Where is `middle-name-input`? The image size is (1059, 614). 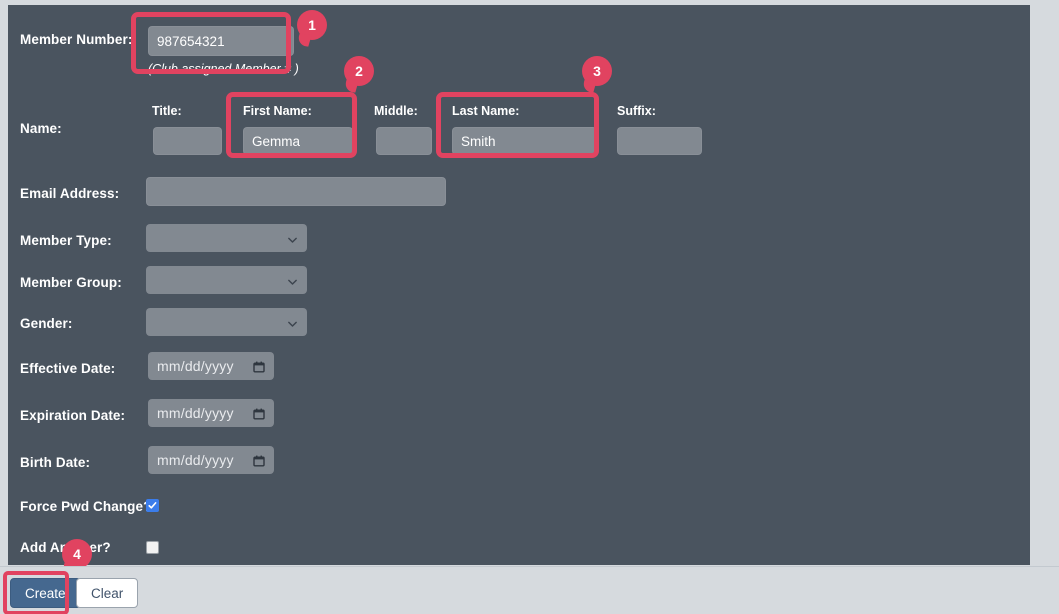
middle-name-input is located at coordinates (404, 141).